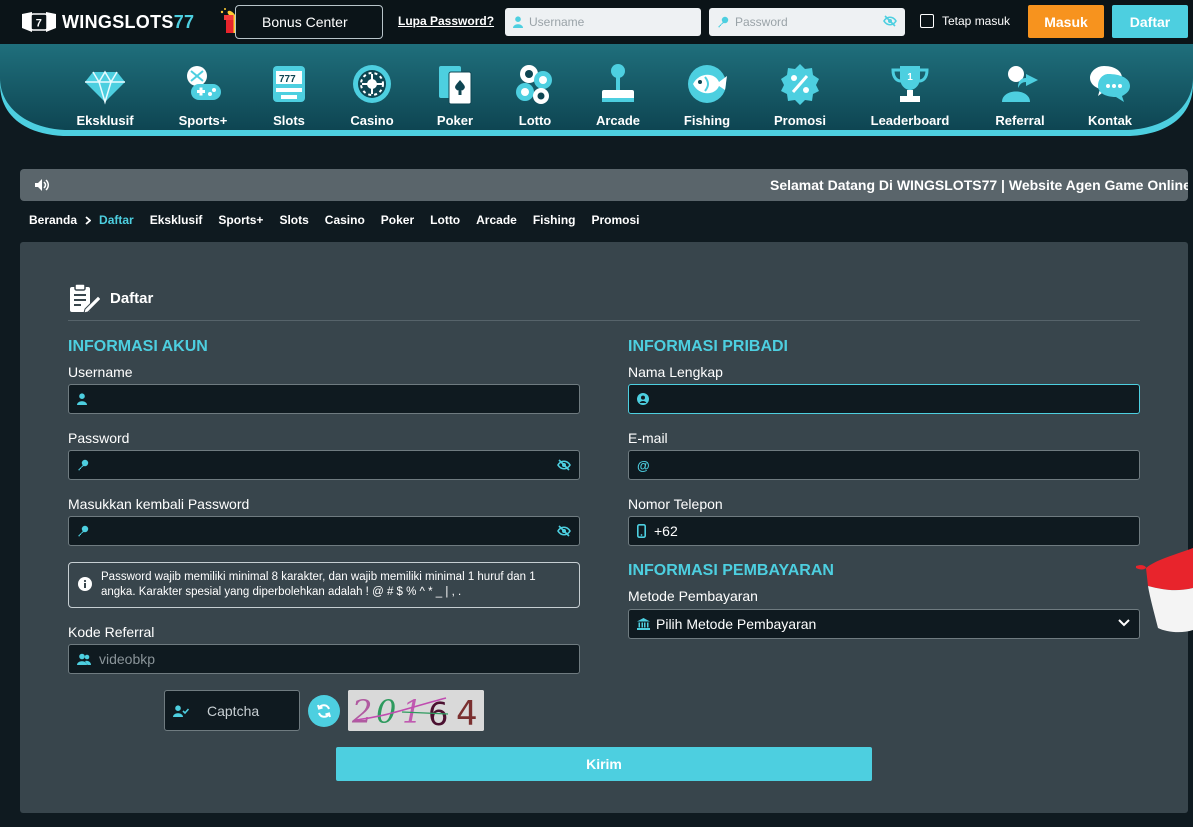 The width and height of the screenshot is (1193, 827). I want to click on phone-field: +62, so click(884, 531).